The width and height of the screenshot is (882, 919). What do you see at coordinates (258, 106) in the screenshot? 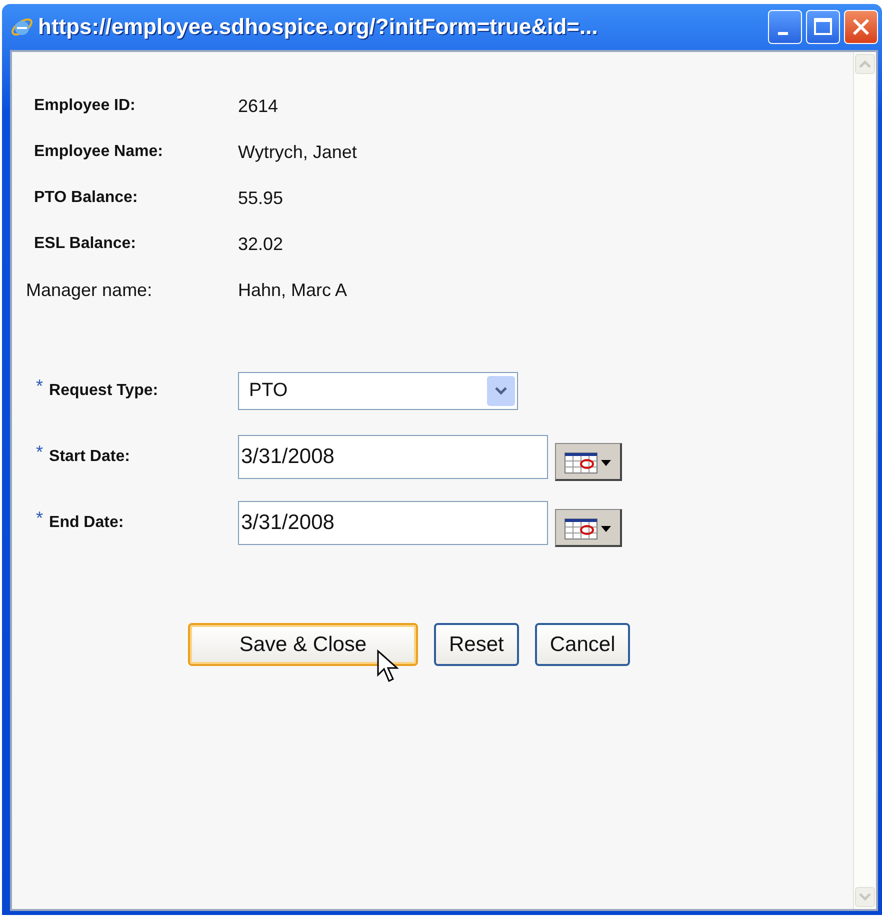
I see `field-value: 2614` at bounding box center [258, 106].